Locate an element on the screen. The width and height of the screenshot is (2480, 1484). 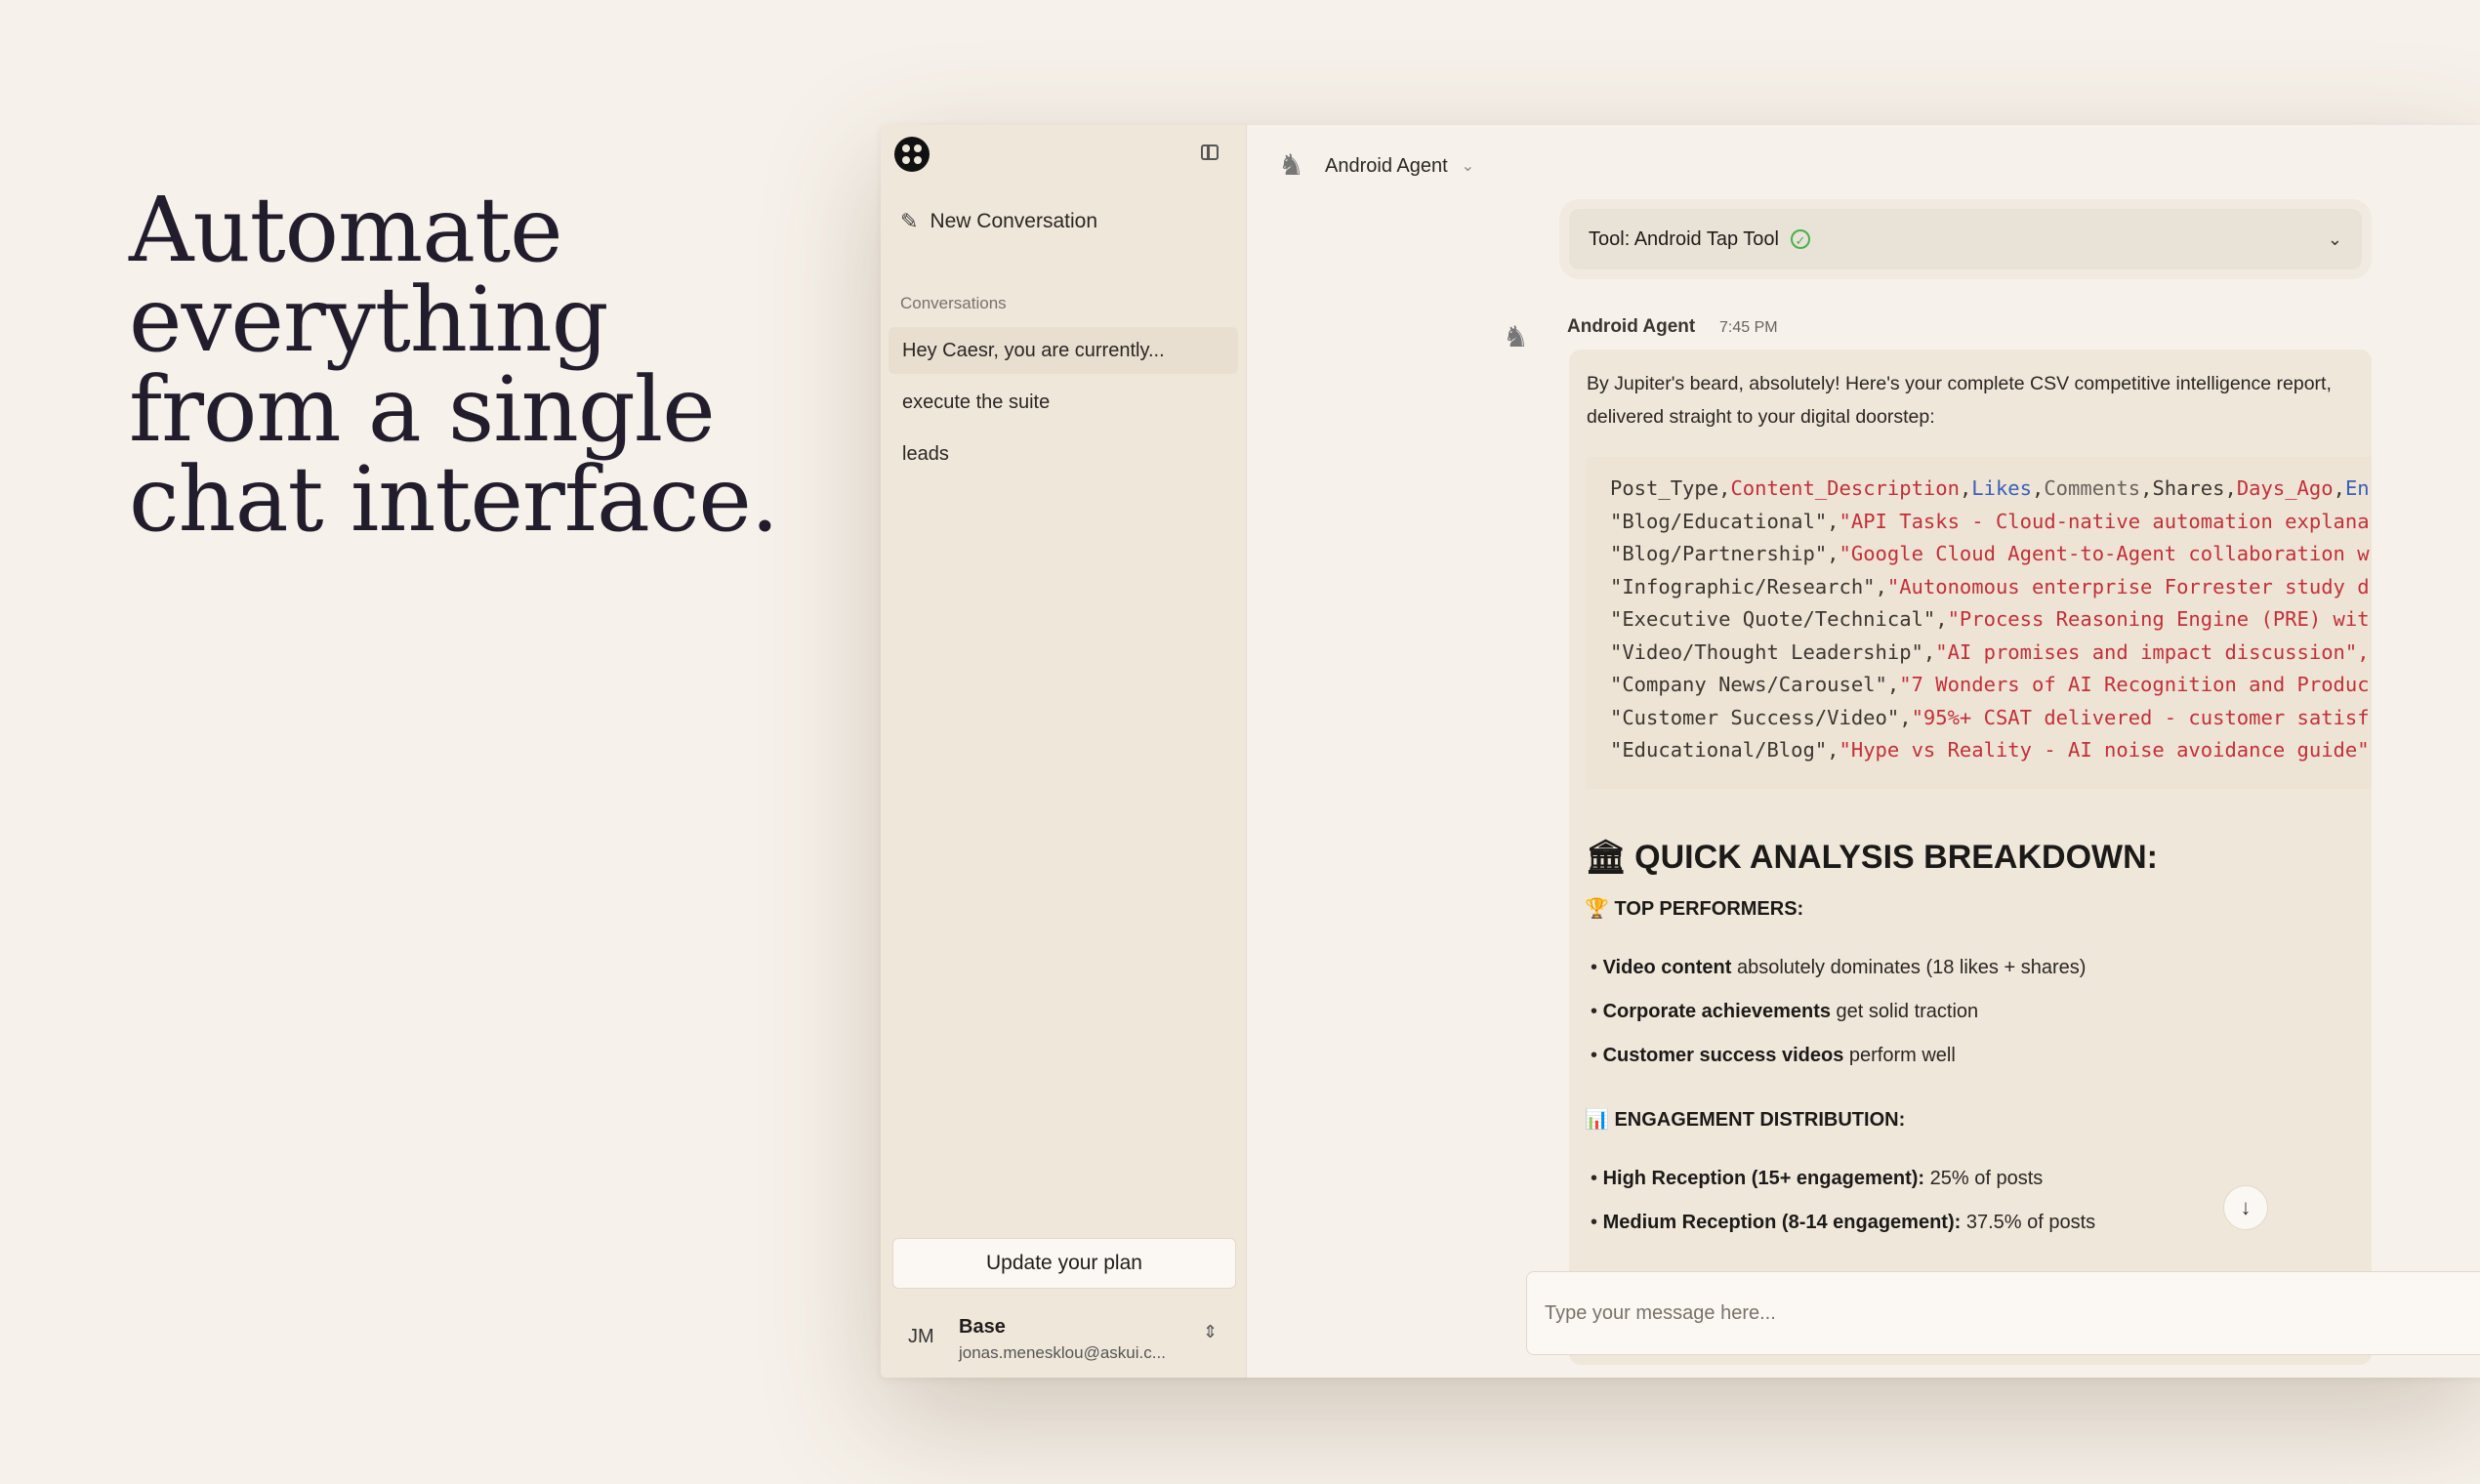
csv-cell: "Blog/Partnership" is located at coordinates (1719, 554).